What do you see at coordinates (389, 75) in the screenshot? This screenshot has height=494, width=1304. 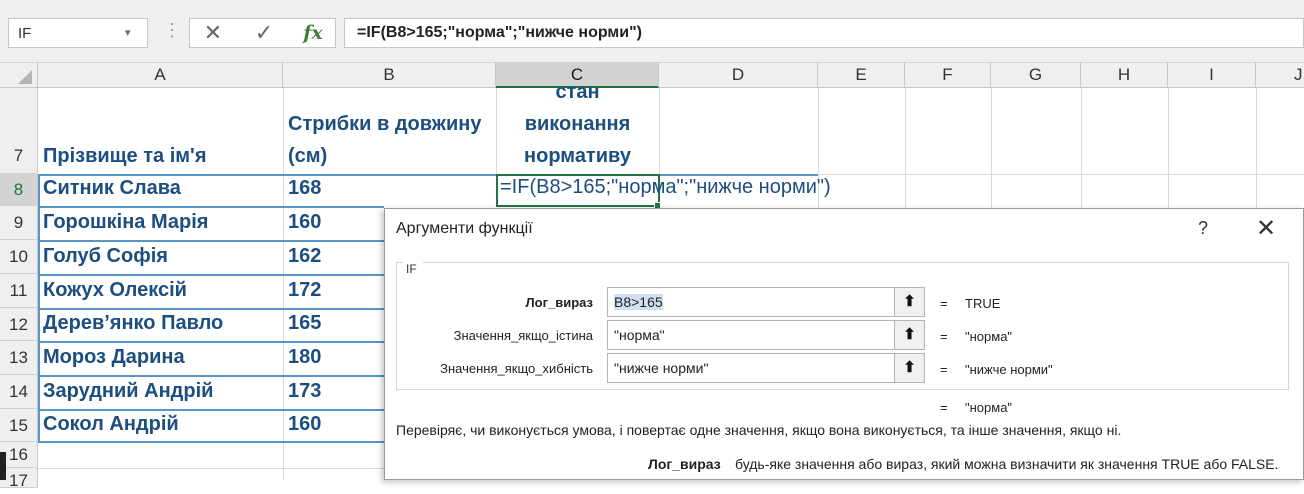 I see `column-header-b: B` at bounding box center [389, 75].